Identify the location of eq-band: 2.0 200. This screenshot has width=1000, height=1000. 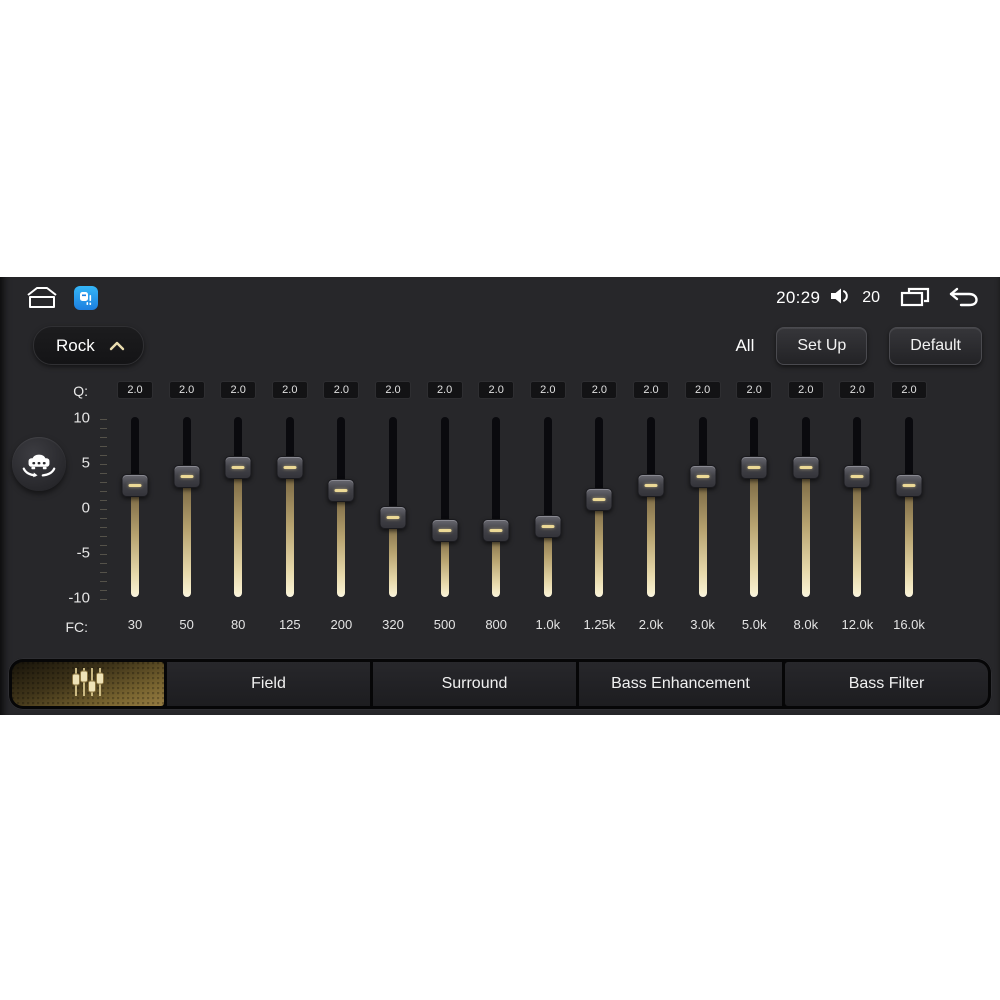
(341, 508).